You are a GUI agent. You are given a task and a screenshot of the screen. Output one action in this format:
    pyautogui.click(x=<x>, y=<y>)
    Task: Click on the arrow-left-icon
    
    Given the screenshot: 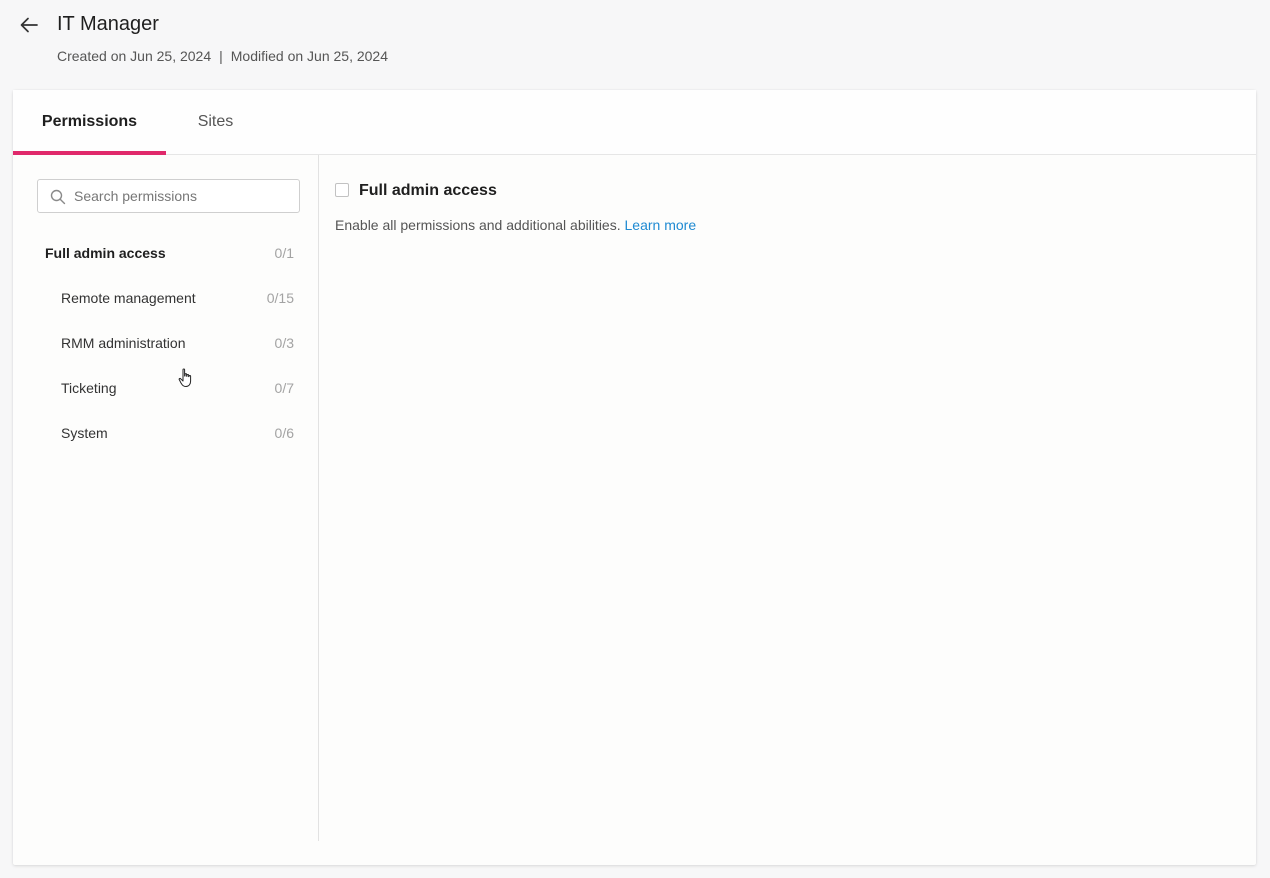 What is the action you would take?
    pyautogui.click(x=29, y=25)
    